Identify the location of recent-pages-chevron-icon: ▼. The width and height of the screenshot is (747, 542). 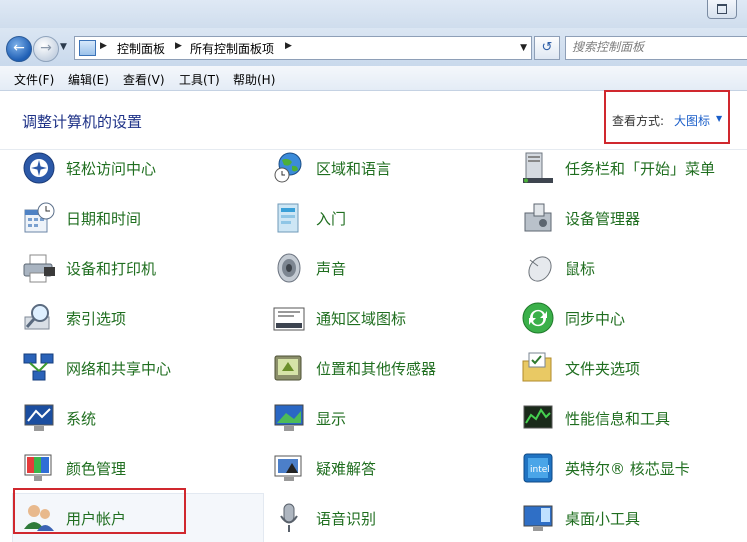
(63, 47).